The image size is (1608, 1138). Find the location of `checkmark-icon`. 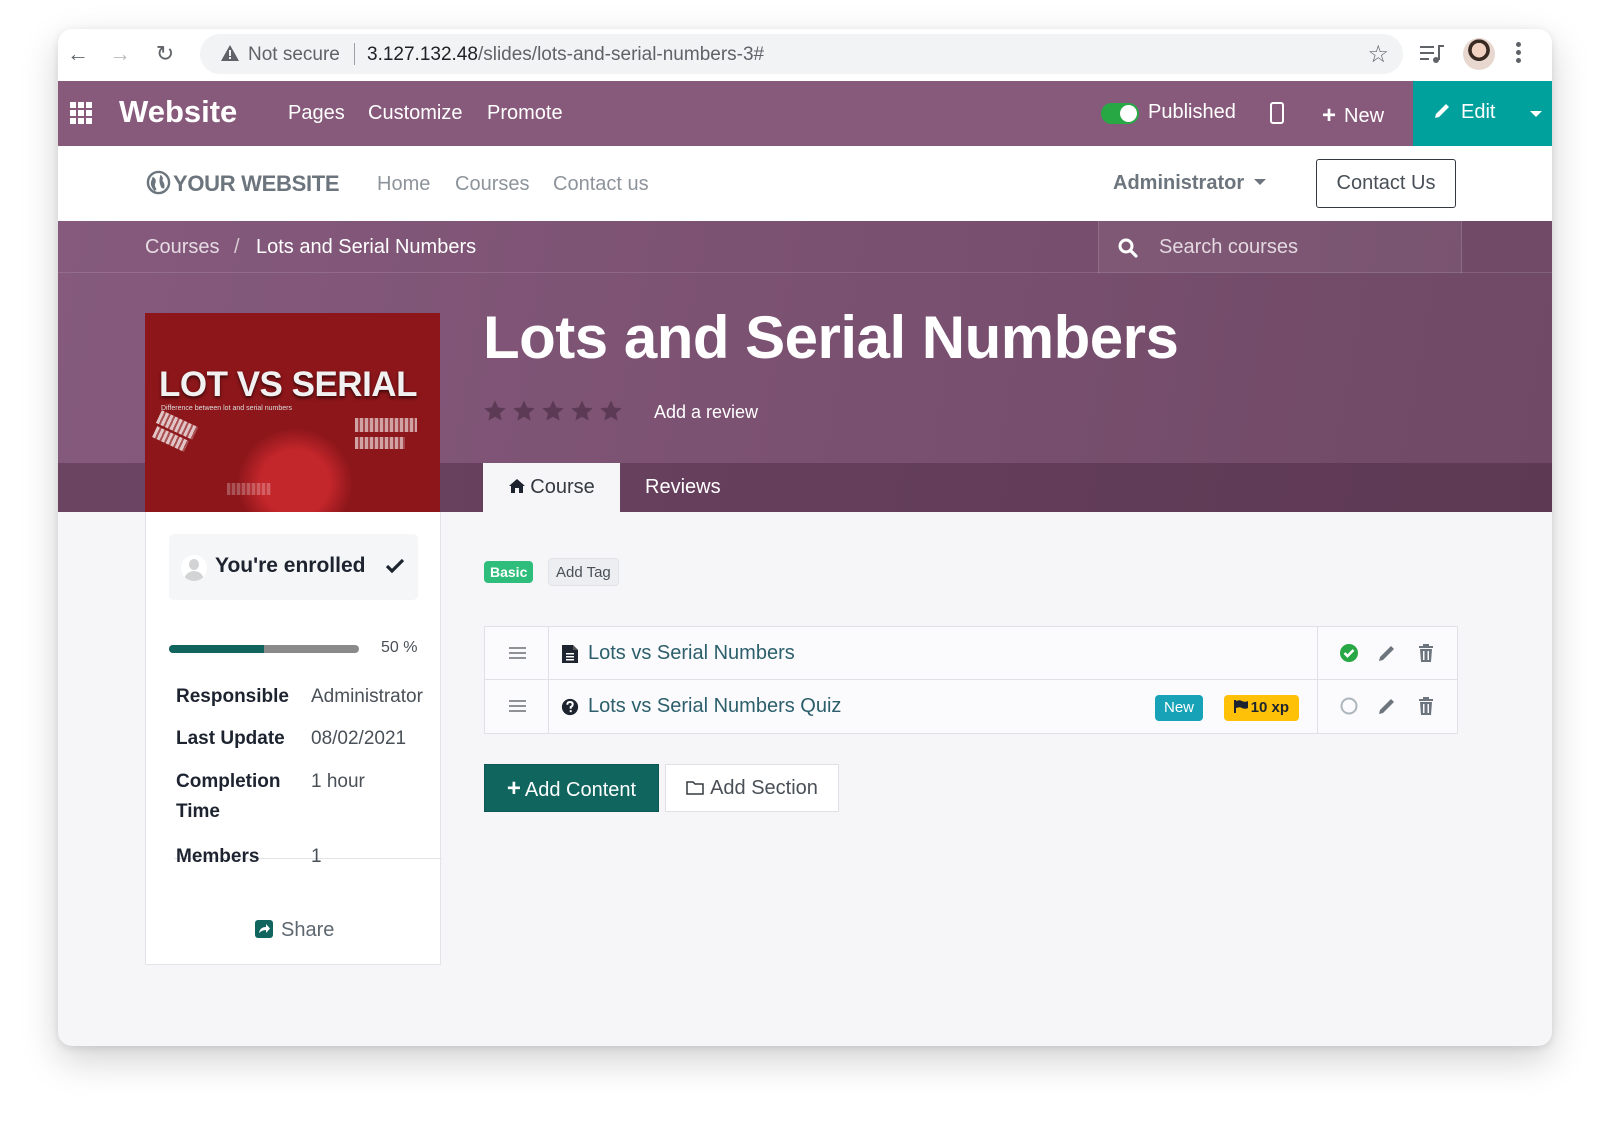

checkmark-icon is located at coordinates (395, 566).